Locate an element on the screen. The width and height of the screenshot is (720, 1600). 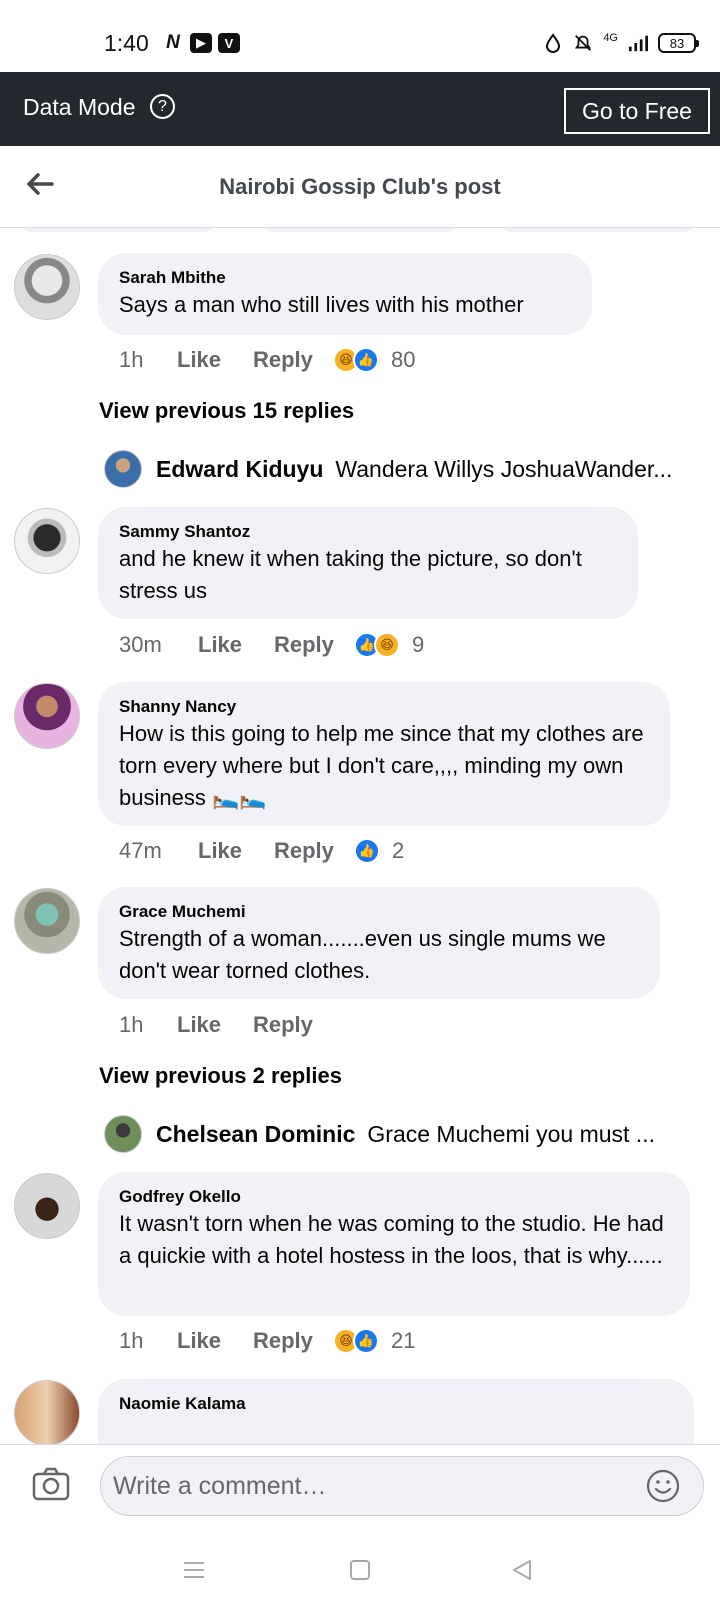
signal-icon is located at coordinates (638, 43).